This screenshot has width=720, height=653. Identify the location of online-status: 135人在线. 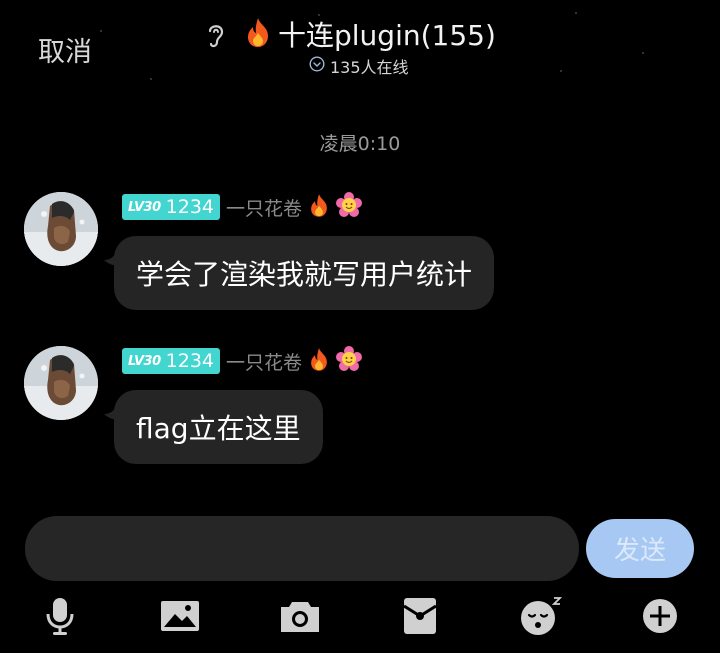
(359, 66).